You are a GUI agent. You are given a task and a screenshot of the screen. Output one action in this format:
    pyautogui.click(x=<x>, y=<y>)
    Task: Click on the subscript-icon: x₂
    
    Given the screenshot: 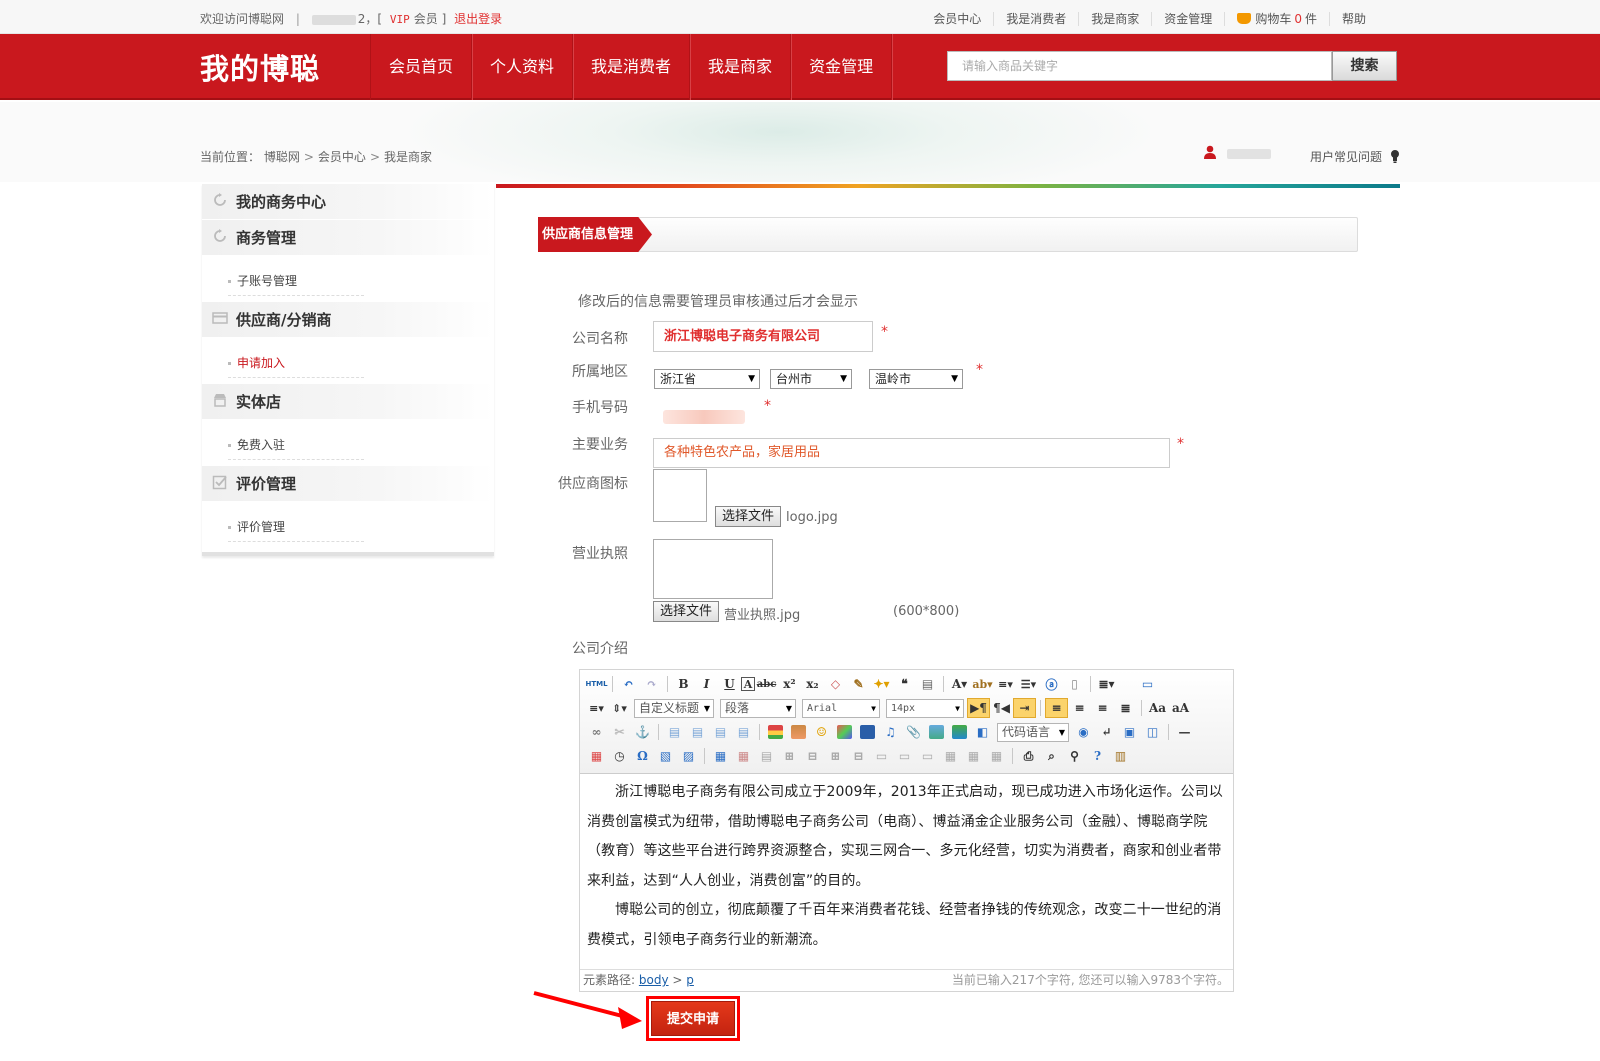 What is the action you would take?
    pyautogui.click(x=812, y=684)
    